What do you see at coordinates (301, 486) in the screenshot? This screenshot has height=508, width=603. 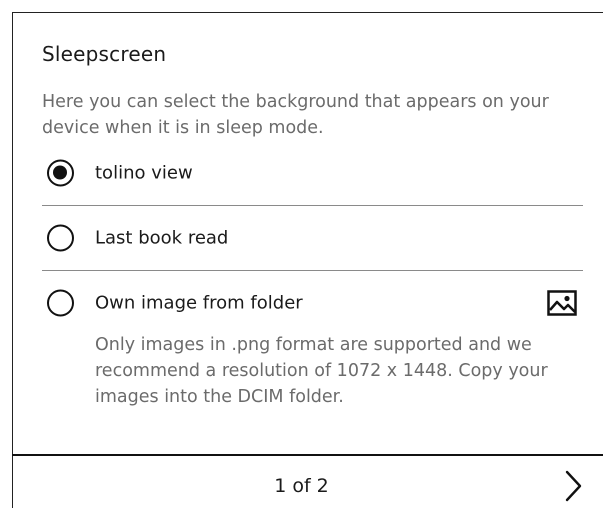 I see `page-indicator: 1 of 2` at bounding box center [301, 486].